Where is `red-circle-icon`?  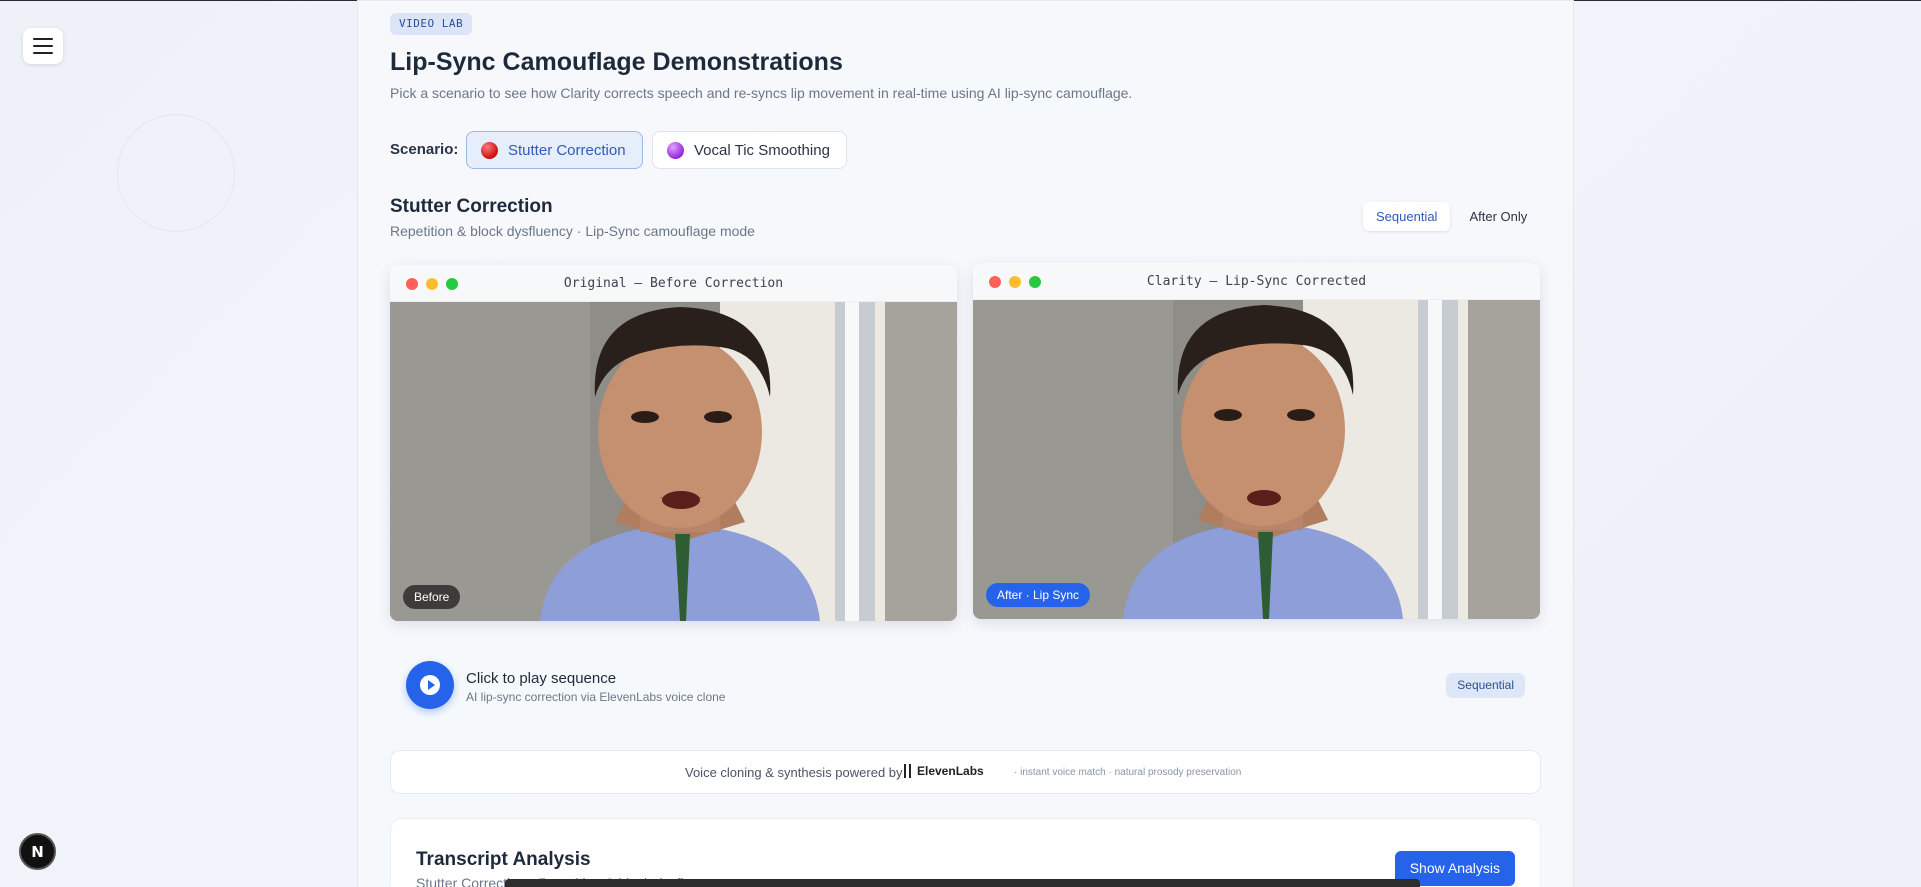 red-circle-icon is located at coordinates (489, 150).